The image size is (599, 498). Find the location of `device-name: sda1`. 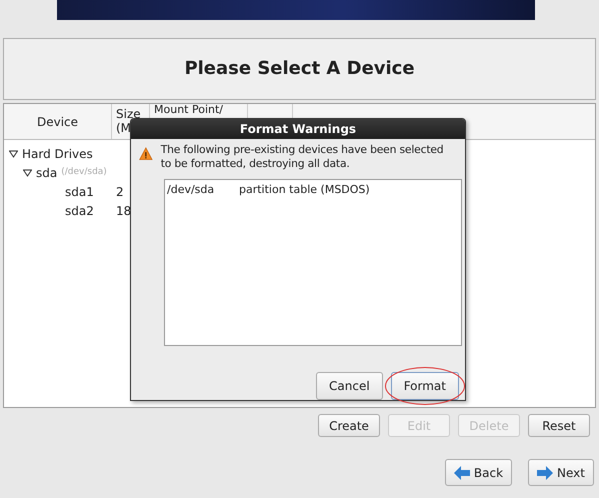

device-name: sda1 is located at coordinates (79, 192).